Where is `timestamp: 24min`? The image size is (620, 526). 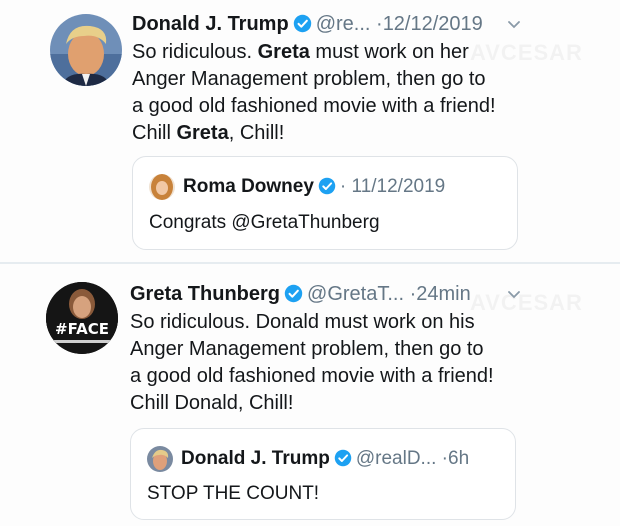
timestamp: 24min is located at coordinates (443, 294).